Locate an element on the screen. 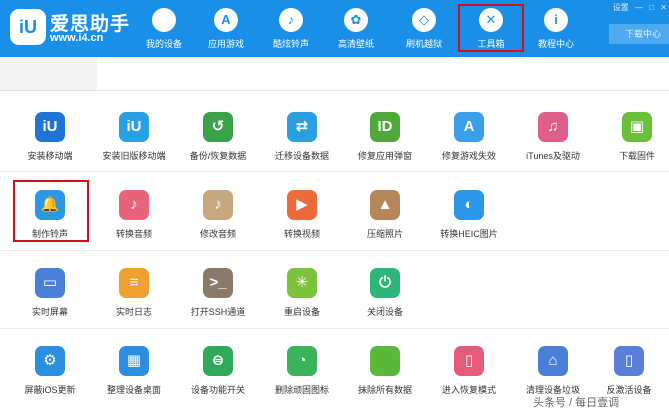 The height and width of the screenshot is (415, 669). tool-delete-stubborn-icons: ◔ 删除顽固图标 is located at coordinates (302, 375).